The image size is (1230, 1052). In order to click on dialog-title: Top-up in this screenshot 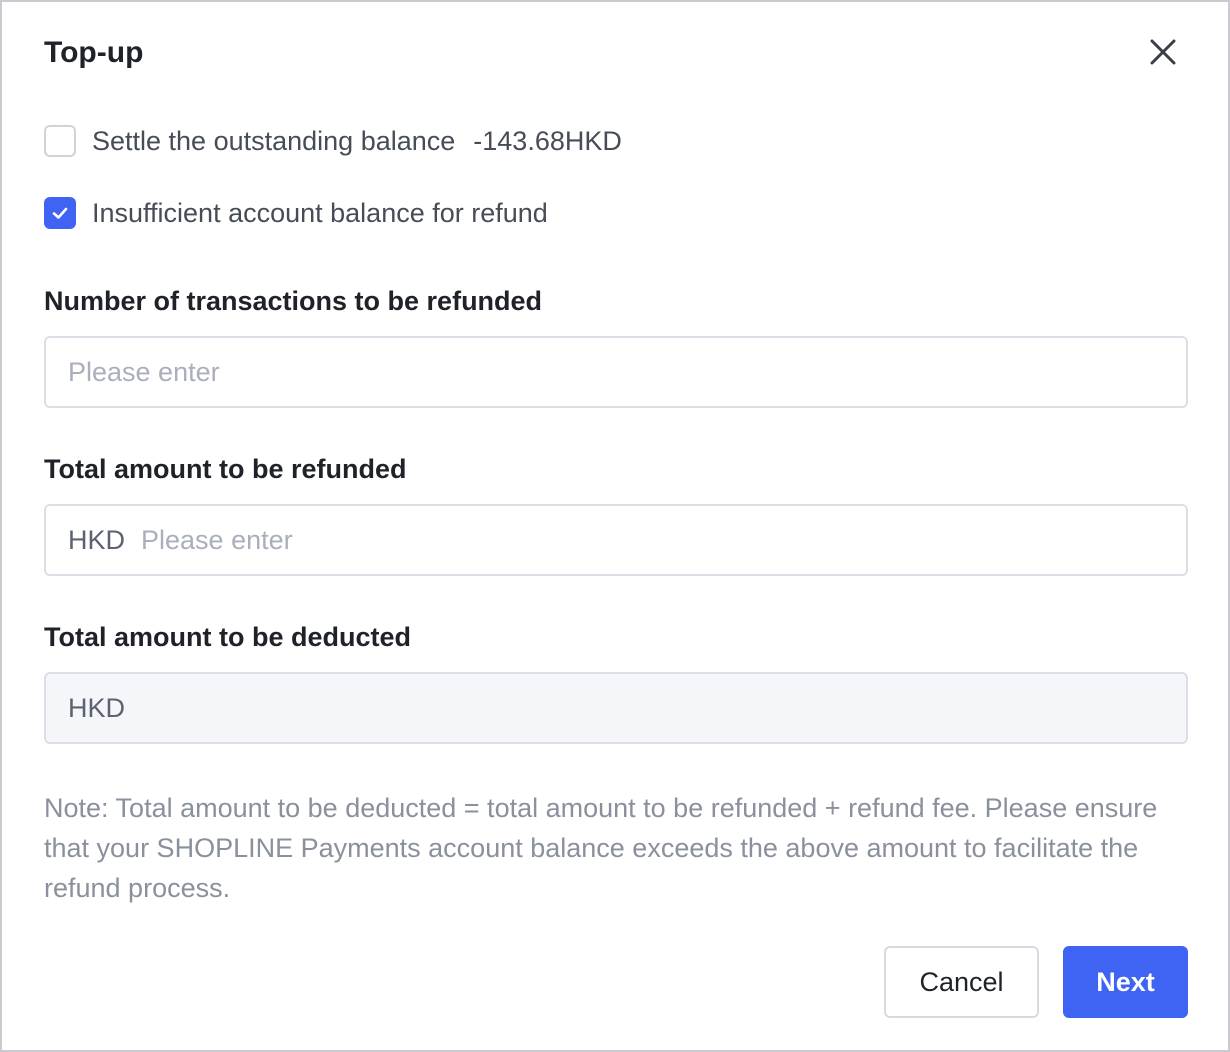, I will do `click(94, 52)`.